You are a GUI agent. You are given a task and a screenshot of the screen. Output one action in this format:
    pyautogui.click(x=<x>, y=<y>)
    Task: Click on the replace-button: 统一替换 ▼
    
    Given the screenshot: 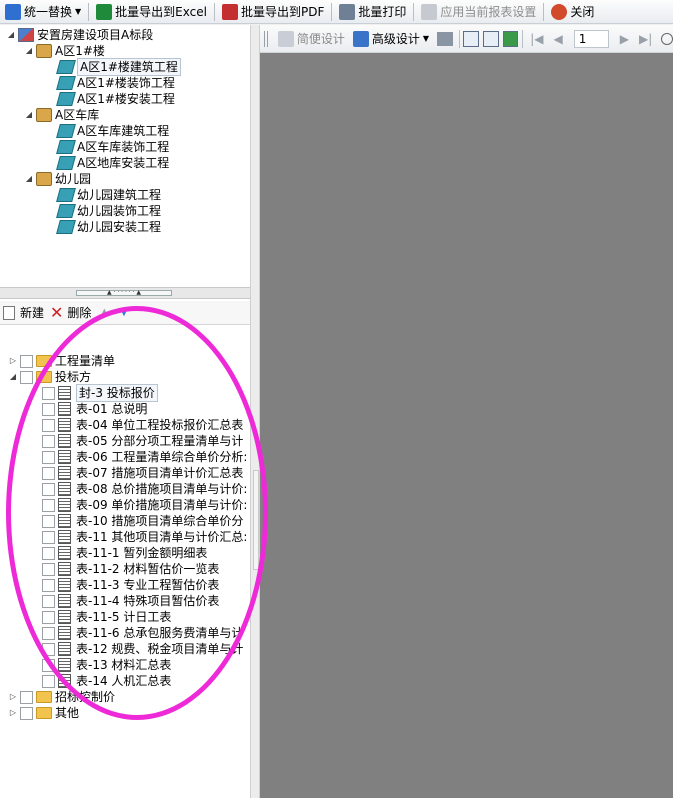 What is the action you would take?
    pyautogui.click(x=43, y=12)
    